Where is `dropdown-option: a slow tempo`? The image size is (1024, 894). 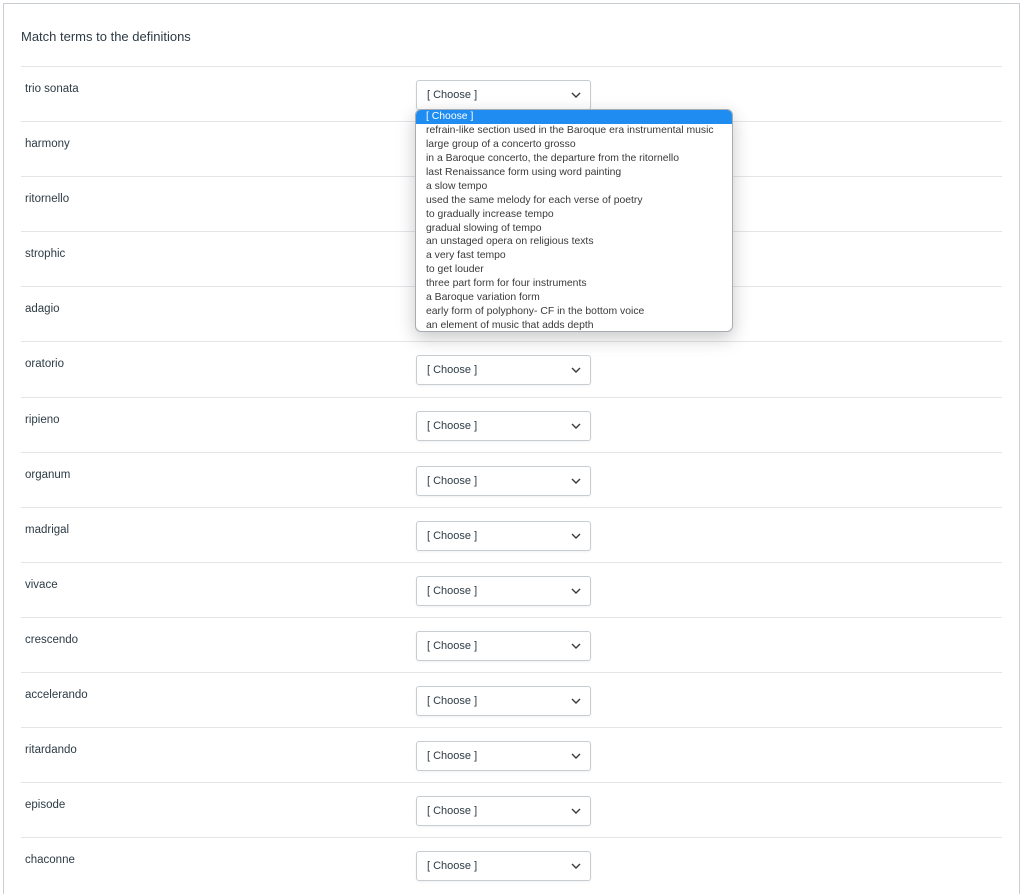
dropdown-option: a slow tempo is located at coordinates (574, 187).